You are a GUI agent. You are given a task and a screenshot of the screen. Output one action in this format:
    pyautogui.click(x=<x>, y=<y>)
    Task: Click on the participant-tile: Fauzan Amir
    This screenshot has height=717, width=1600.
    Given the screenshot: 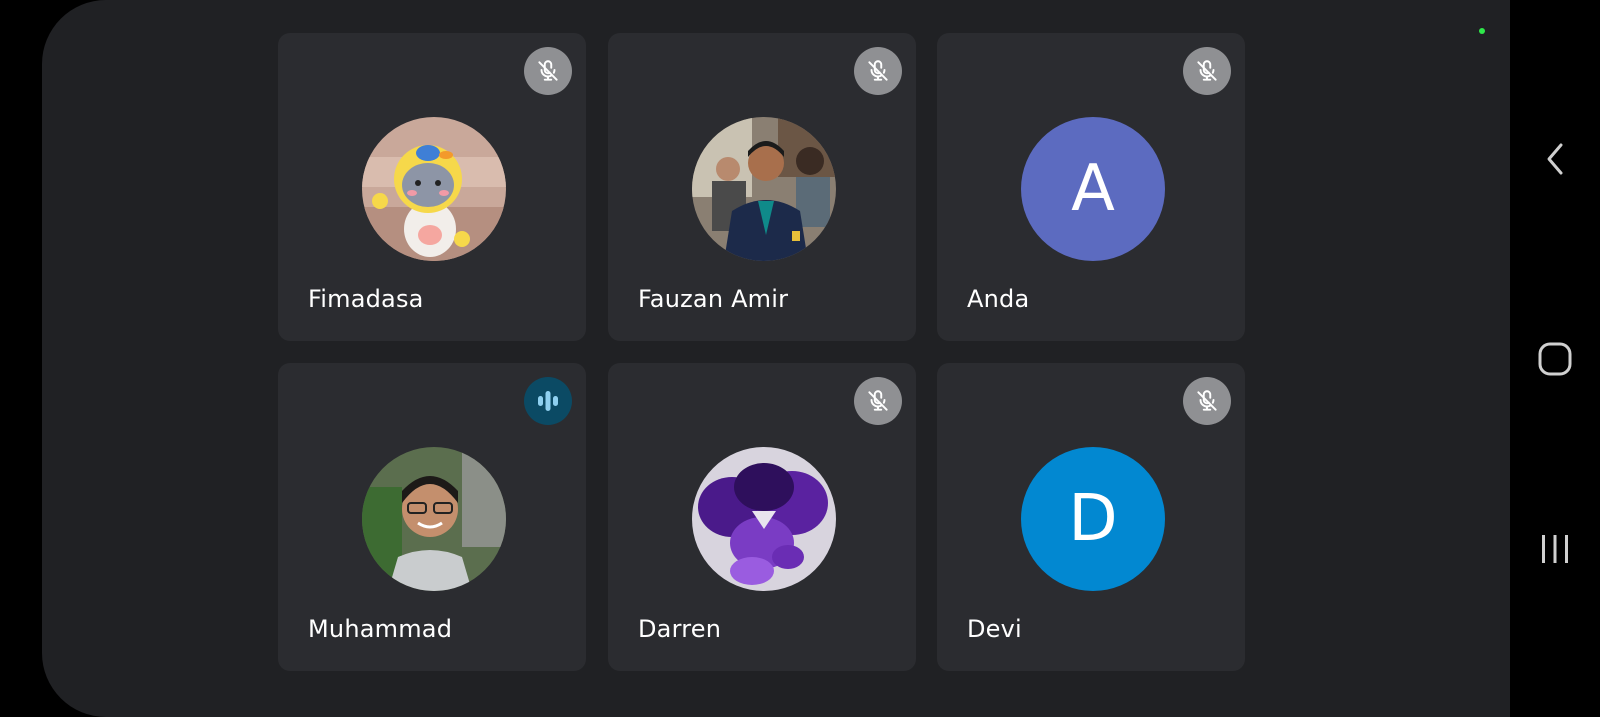 What is the action you would take?
    pyautogui.click(x=762, y=187)
    